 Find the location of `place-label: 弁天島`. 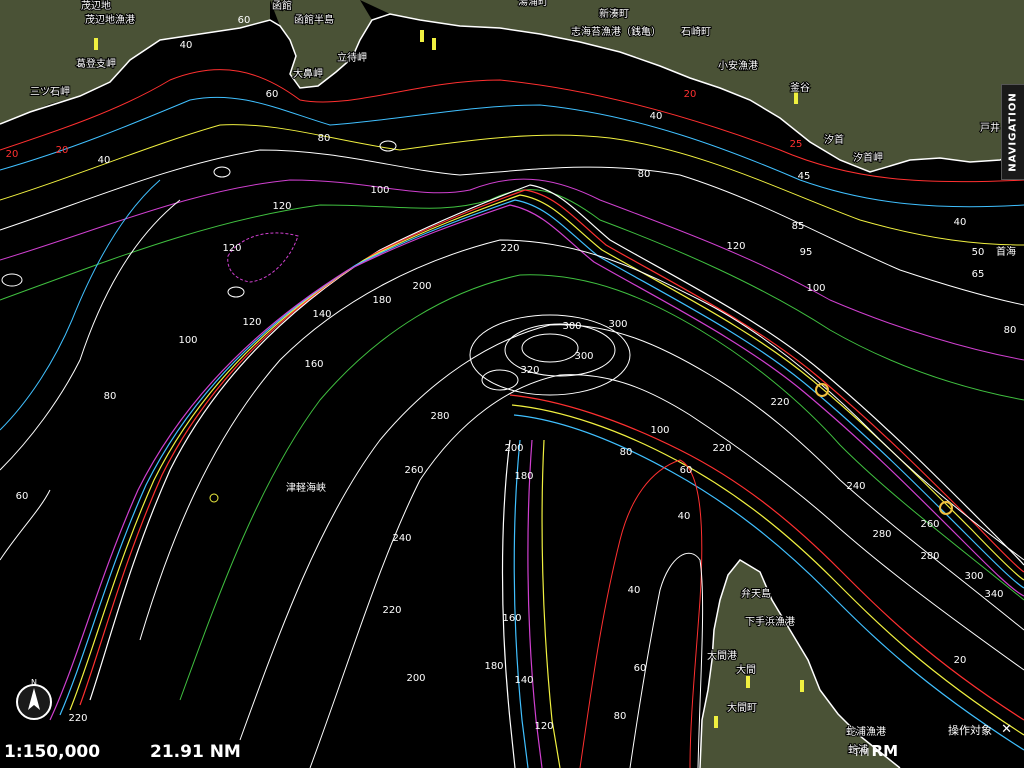

place-label: 弁天島 is located at coordinates (756, 593).